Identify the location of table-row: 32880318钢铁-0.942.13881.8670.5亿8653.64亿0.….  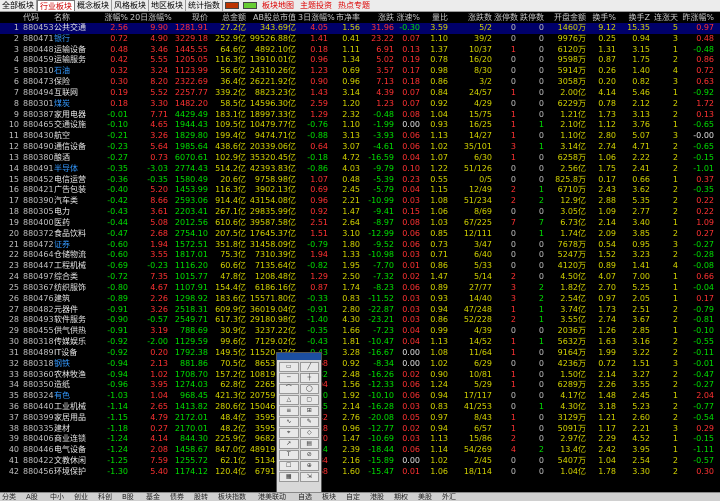
(360, 364).